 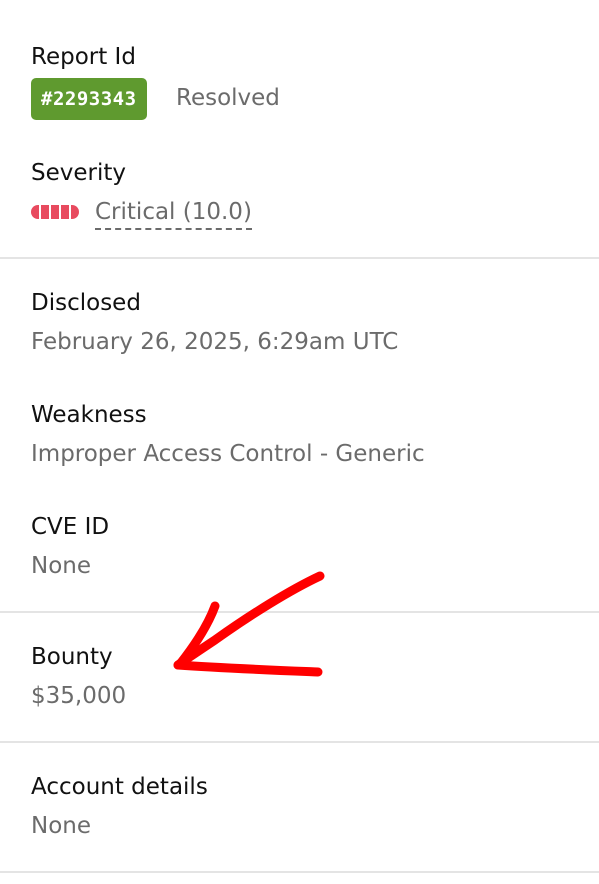 I want to click on weakness-value: Improper Access Control - Generic, so click(x=228, y=454).